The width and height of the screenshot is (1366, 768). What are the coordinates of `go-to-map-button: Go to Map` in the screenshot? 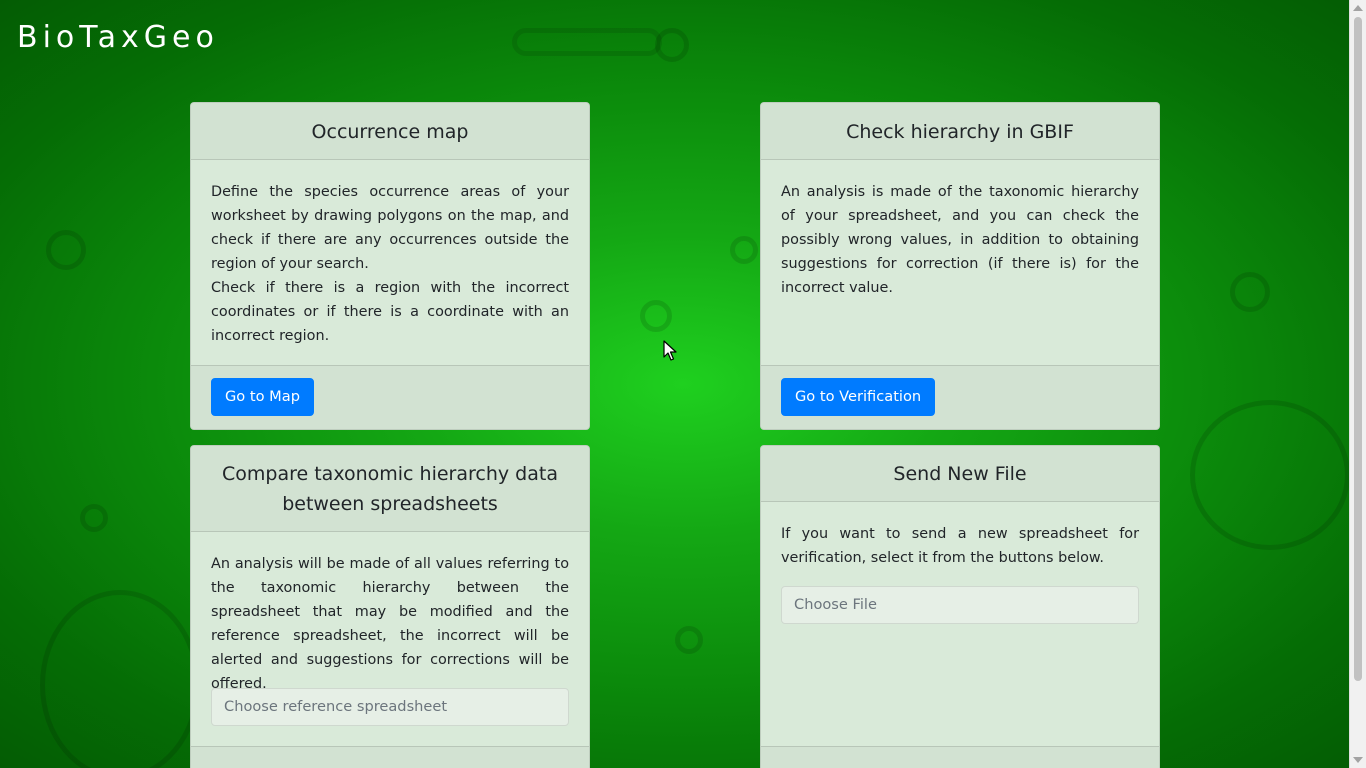 It's located at (262, 397).